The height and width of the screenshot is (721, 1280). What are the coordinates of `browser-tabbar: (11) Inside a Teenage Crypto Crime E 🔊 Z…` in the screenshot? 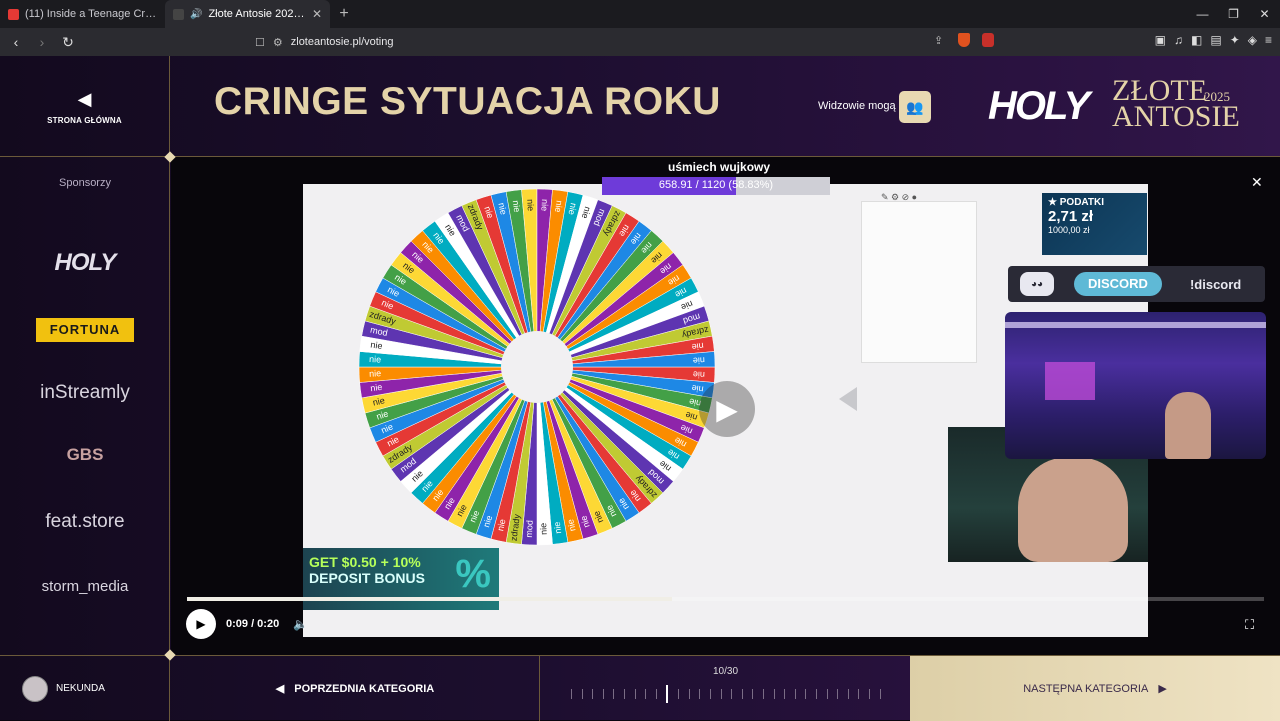 It's located at (640, 14).